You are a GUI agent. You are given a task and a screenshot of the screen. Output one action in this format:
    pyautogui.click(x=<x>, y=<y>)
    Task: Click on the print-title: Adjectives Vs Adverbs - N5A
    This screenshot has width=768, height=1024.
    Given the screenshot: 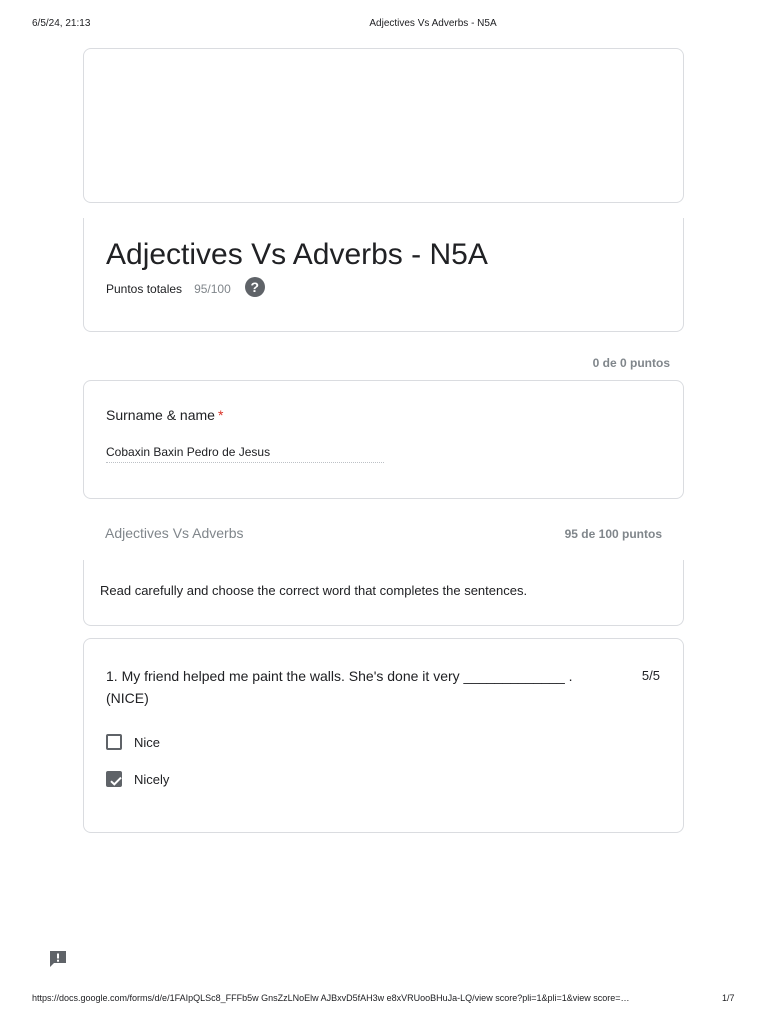 What is the action you would take?
    pyautogui.click(x=433, y=23)
    